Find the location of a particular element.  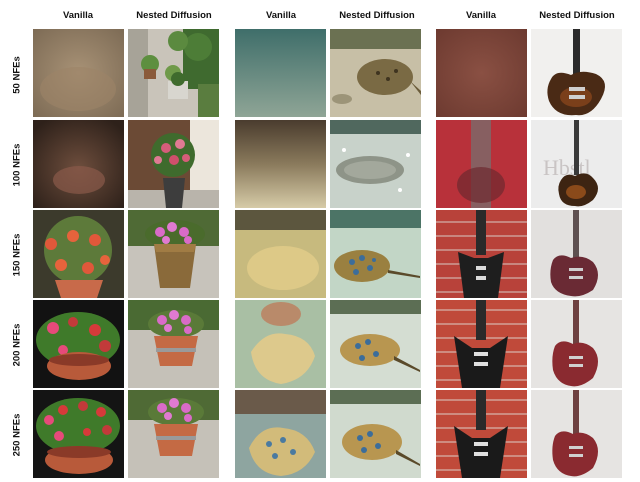

image-nested-guitar-100: Hbstl is located at coordinates (576, 164).